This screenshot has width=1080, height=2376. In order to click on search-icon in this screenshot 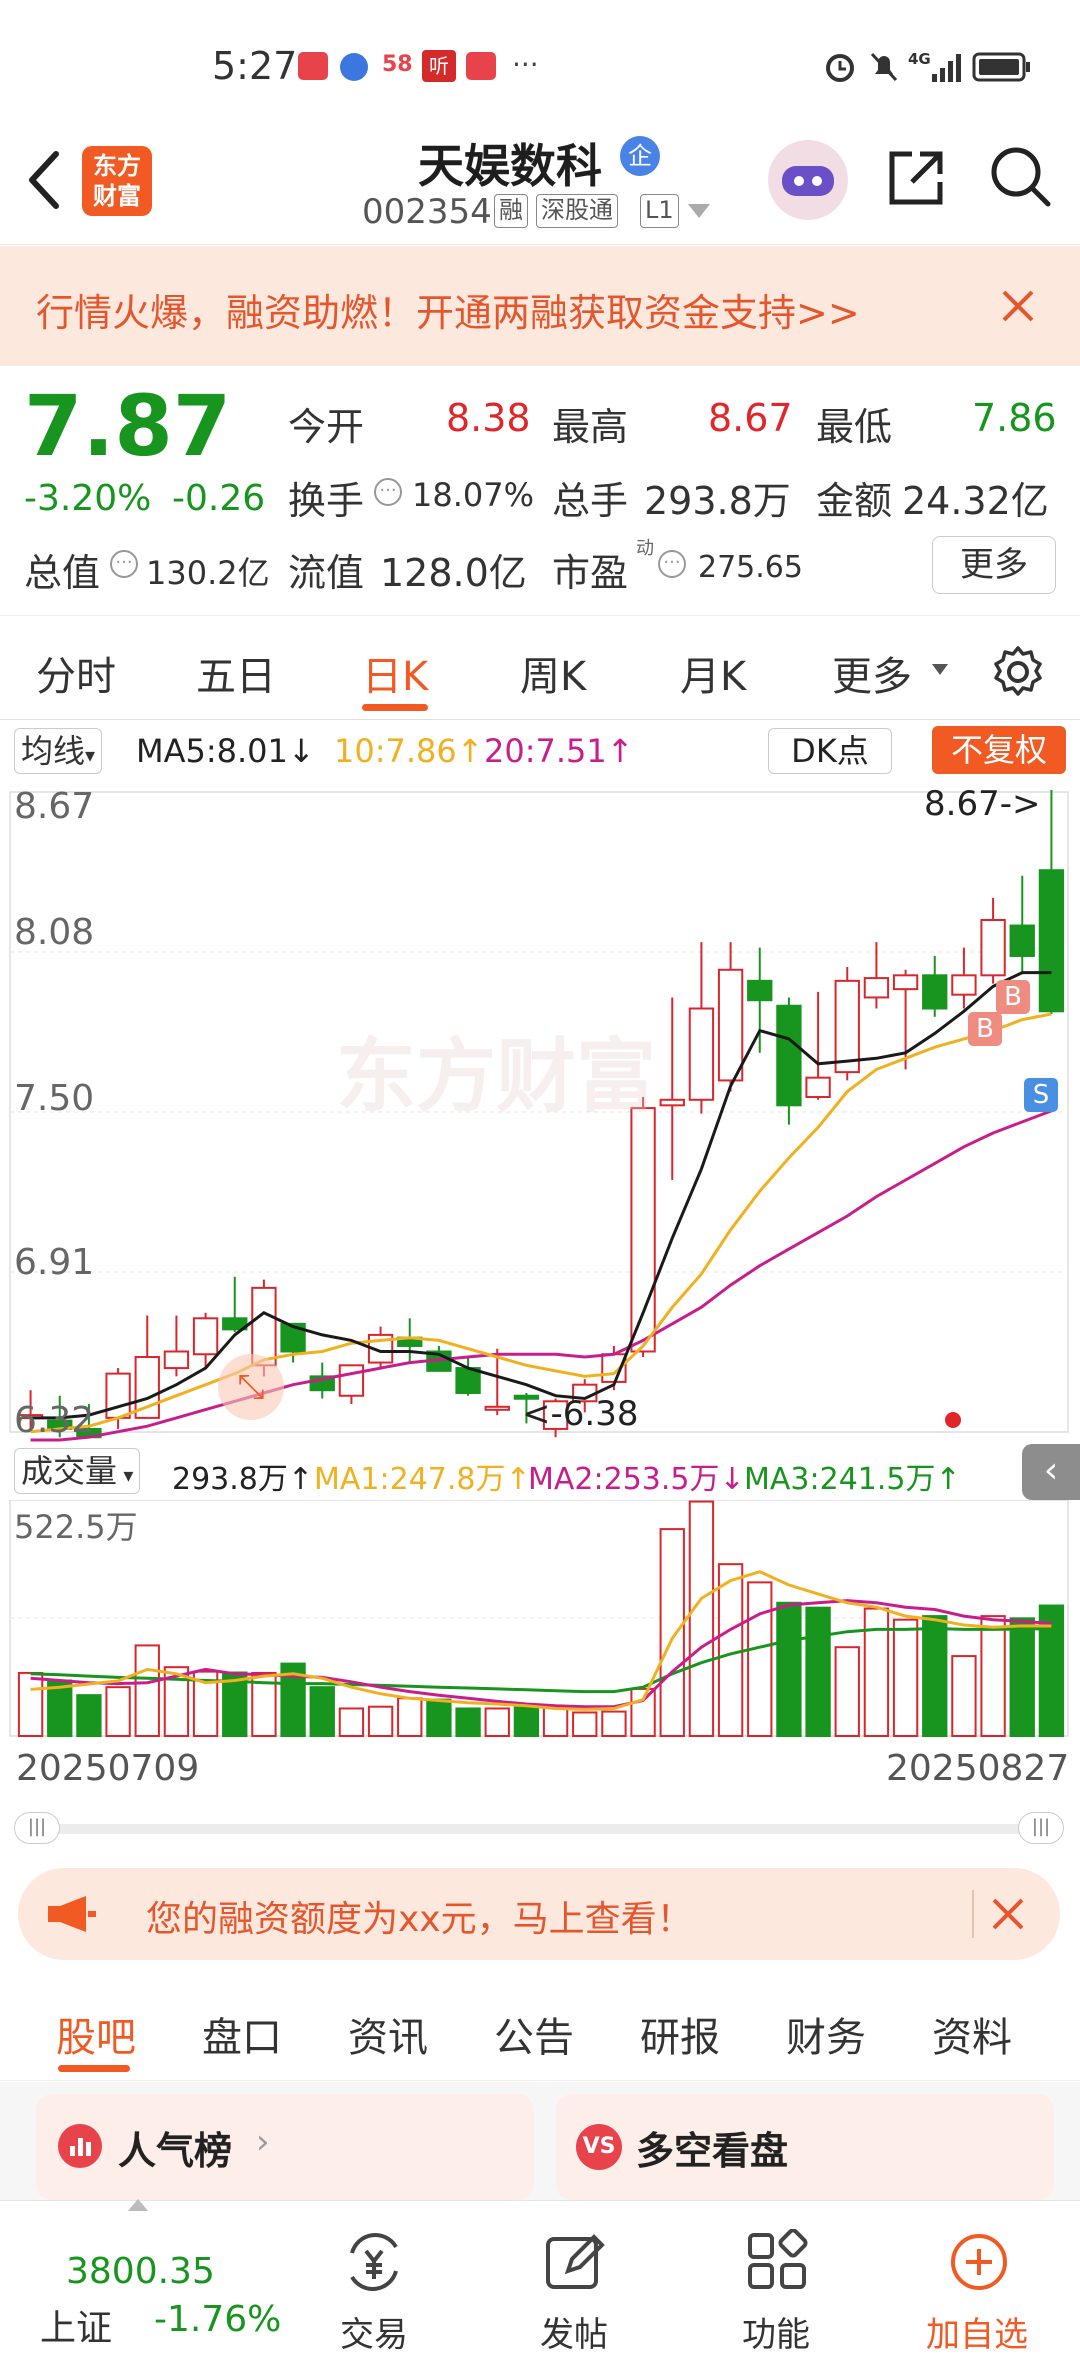, I will do `click(1021, 179)`.